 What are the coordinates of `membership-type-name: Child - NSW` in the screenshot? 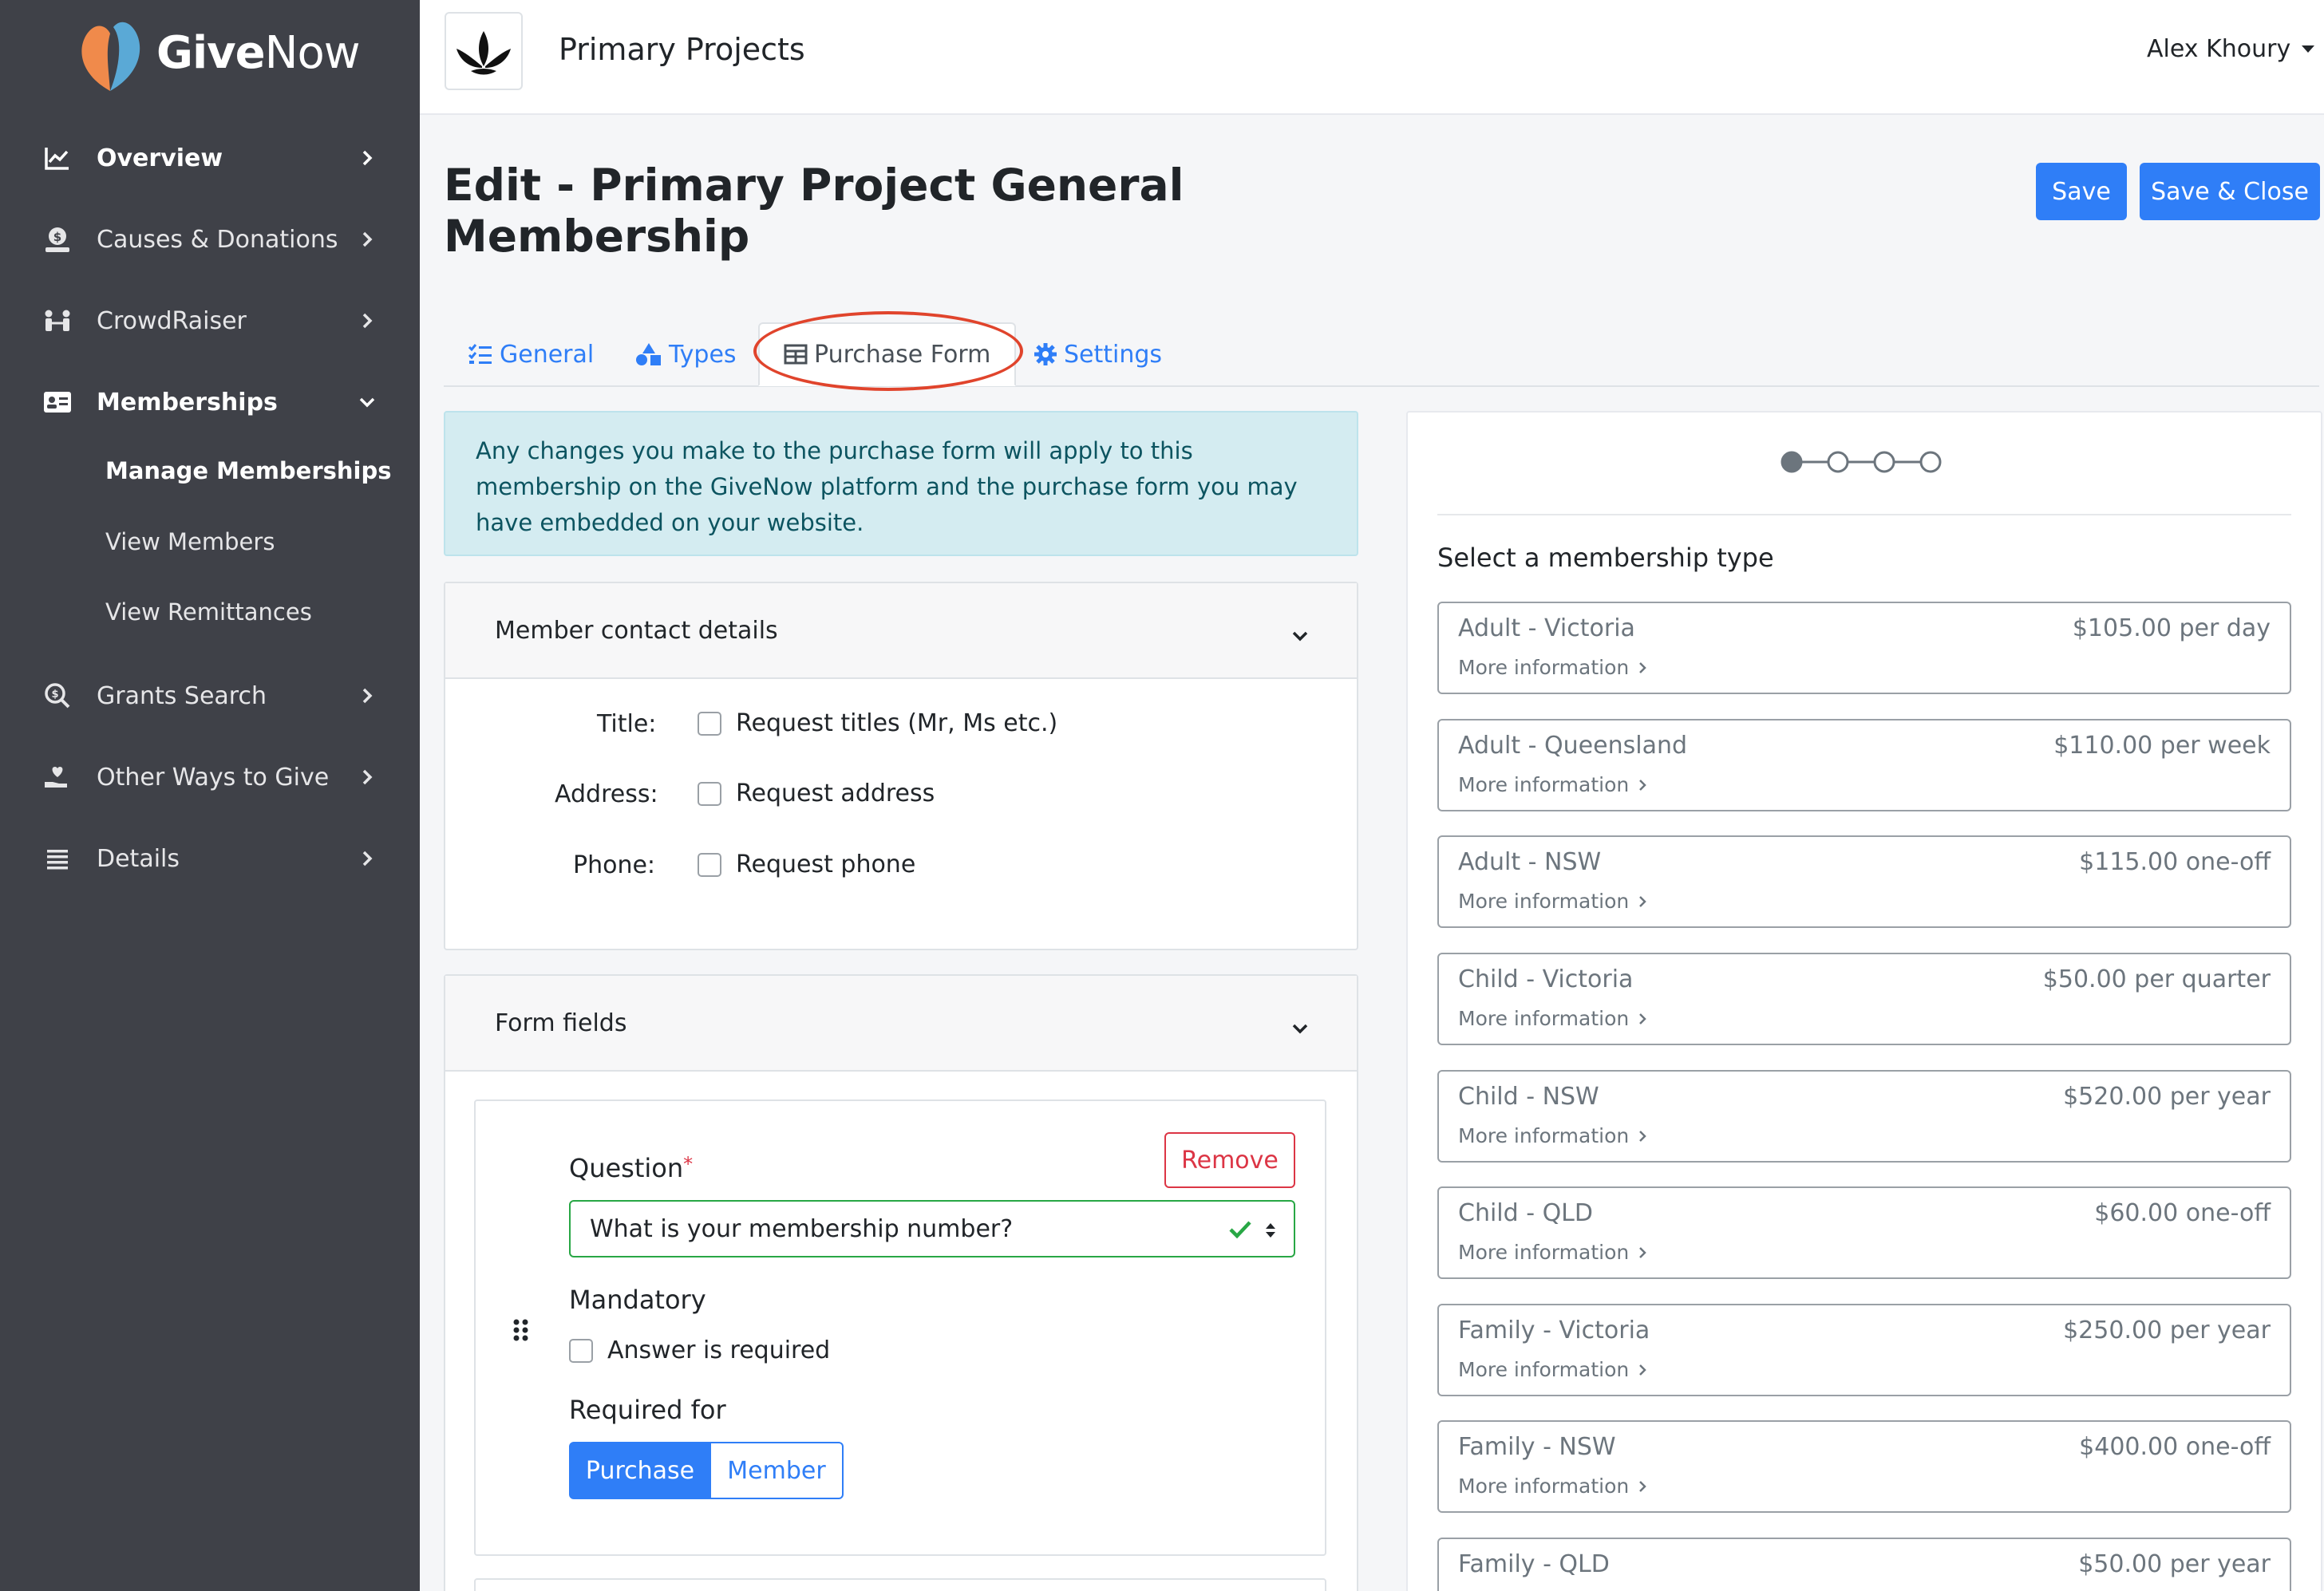 It's located at (1529, 1097).